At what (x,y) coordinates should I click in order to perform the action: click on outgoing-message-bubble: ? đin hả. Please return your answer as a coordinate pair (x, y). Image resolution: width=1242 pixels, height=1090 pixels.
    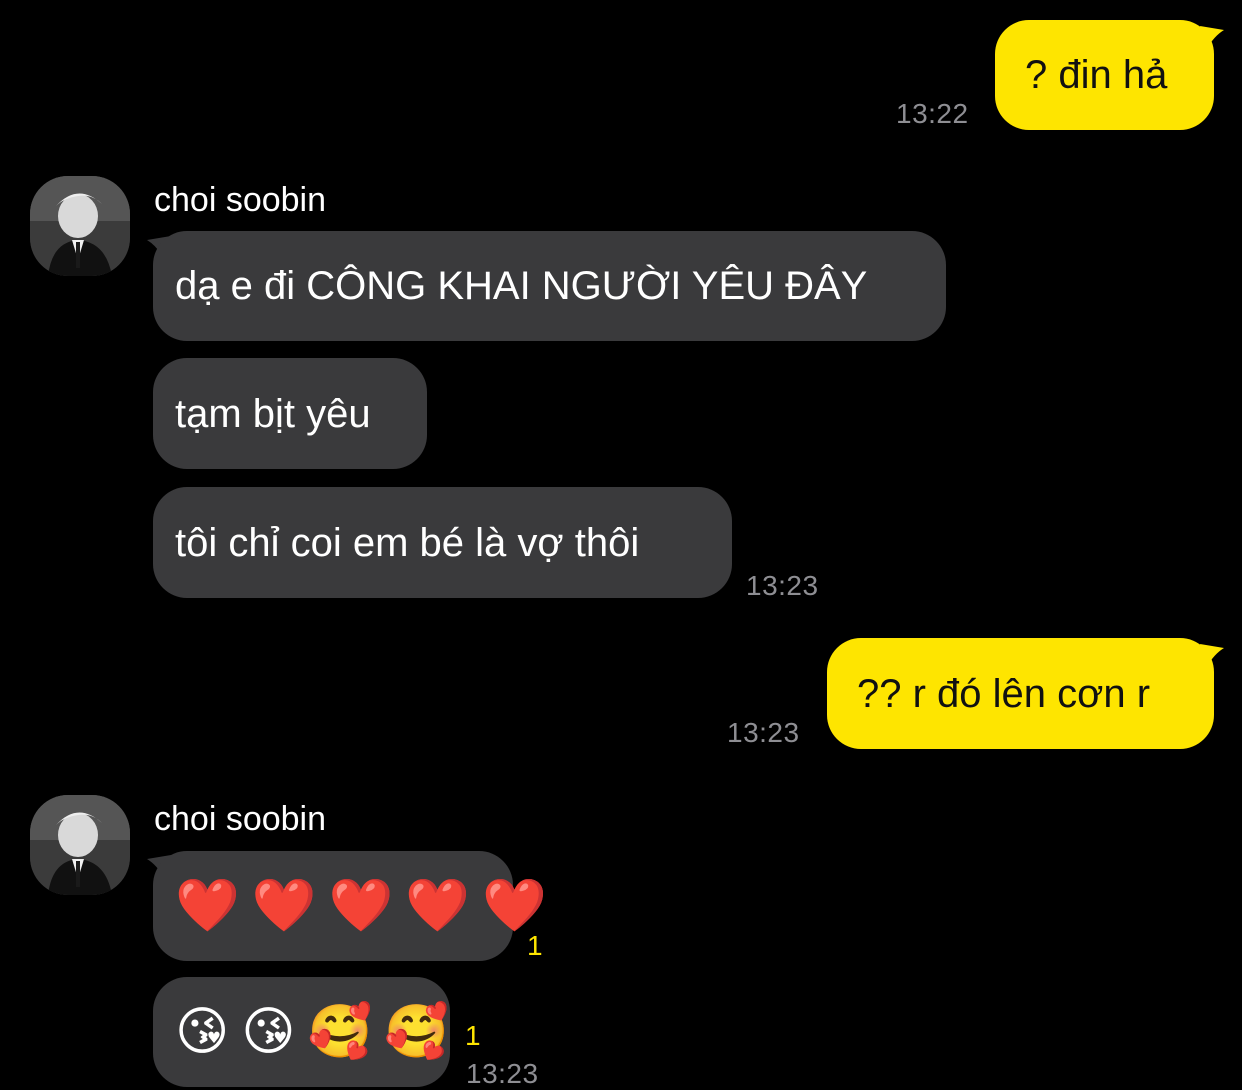
    Looking at the image, I should click on (1104, 75).